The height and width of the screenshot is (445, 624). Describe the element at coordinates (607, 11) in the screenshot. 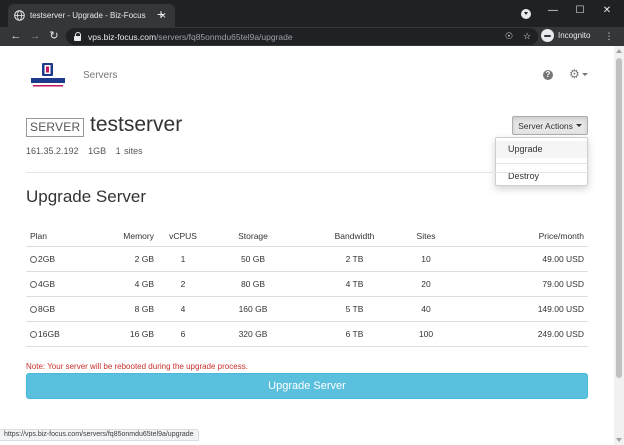

I see `window-close-icon: ✕` at that location.